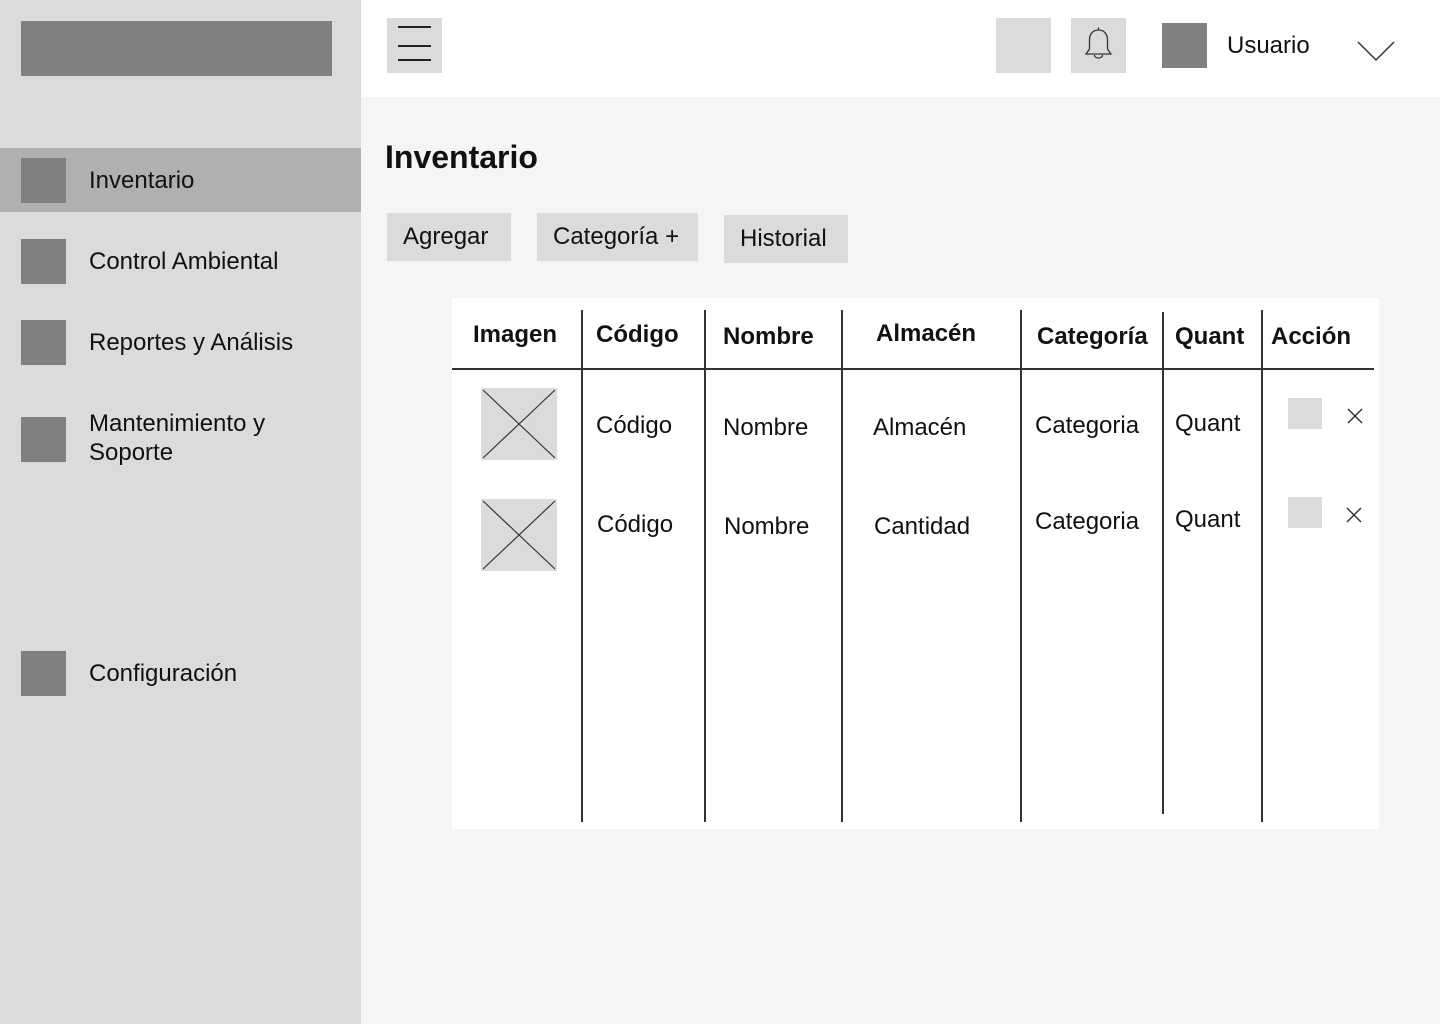 This screenshot has width=1440, height=1024. I want to click on avatar, so click(1184, 45).